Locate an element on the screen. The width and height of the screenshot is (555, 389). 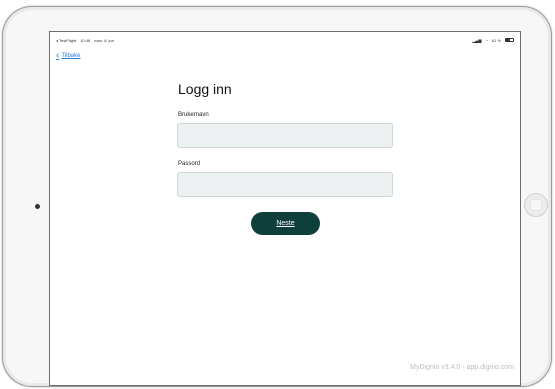
home-button-icon is located at coordinates (536, 205).